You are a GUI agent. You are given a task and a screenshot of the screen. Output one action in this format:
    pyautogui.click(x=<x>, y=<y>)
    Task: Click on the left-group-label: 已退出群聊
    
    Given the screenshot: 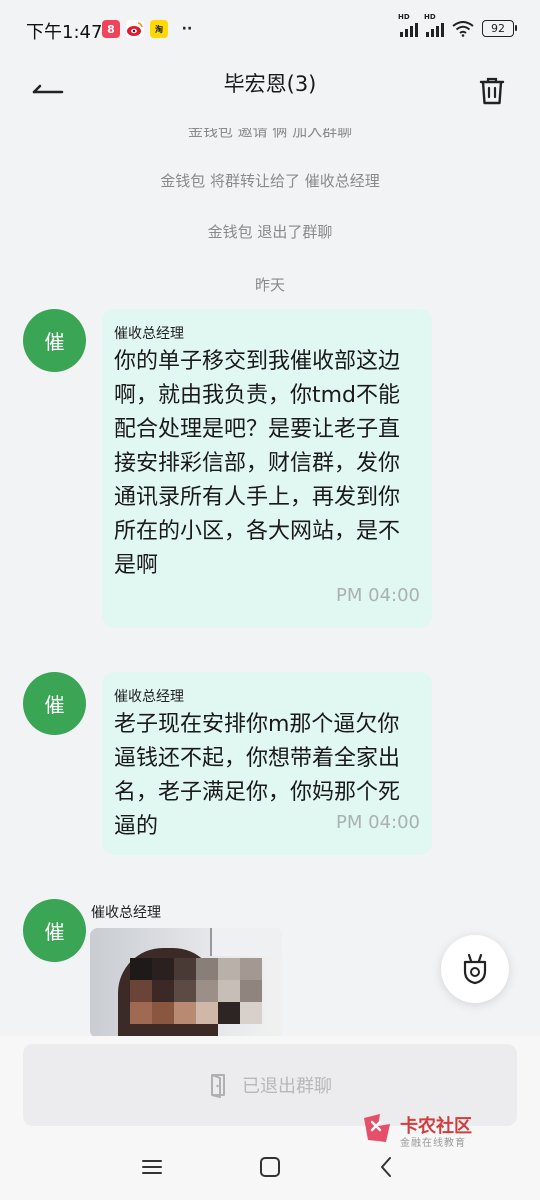 What is the action you would take?
    pyautogui.click(x=287, y=1086)
    